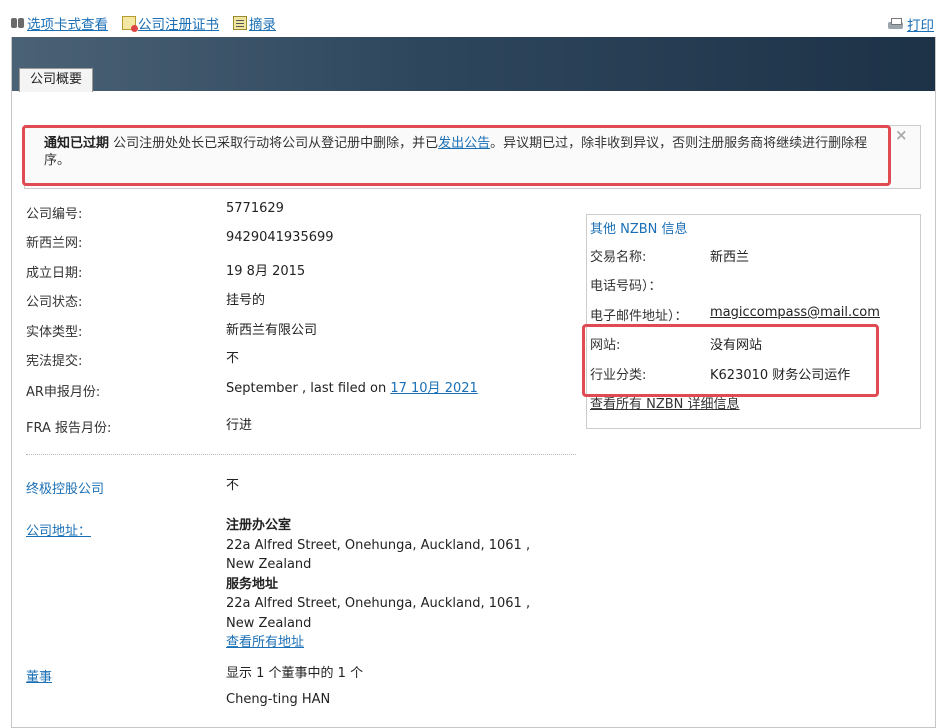  Describe the element at coordinates (272, 330) in the screenshot. I see `entity-type-value: 新西兰有限公司` at that location.